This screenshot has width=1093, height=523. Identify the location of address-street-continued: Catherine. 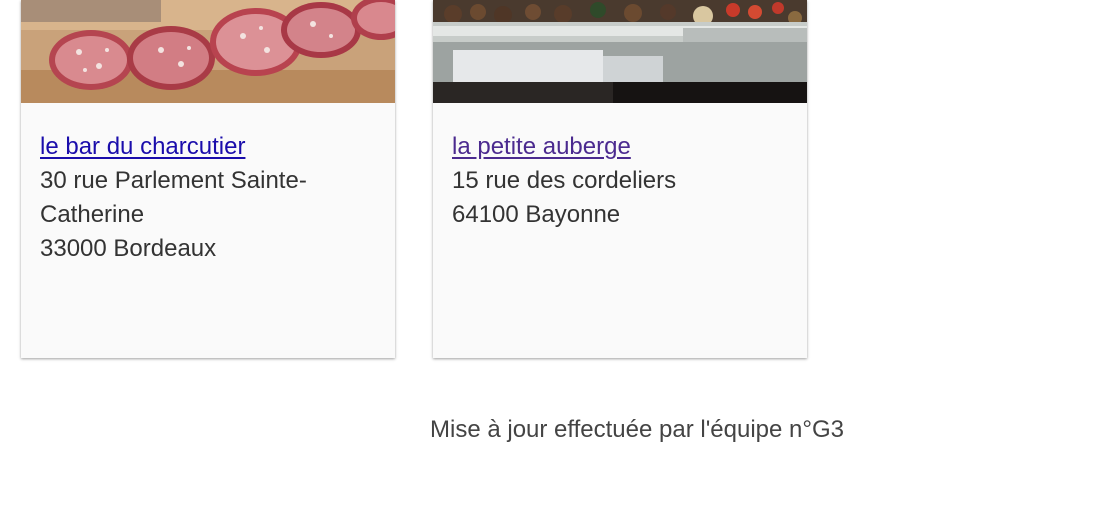
(92, 214).